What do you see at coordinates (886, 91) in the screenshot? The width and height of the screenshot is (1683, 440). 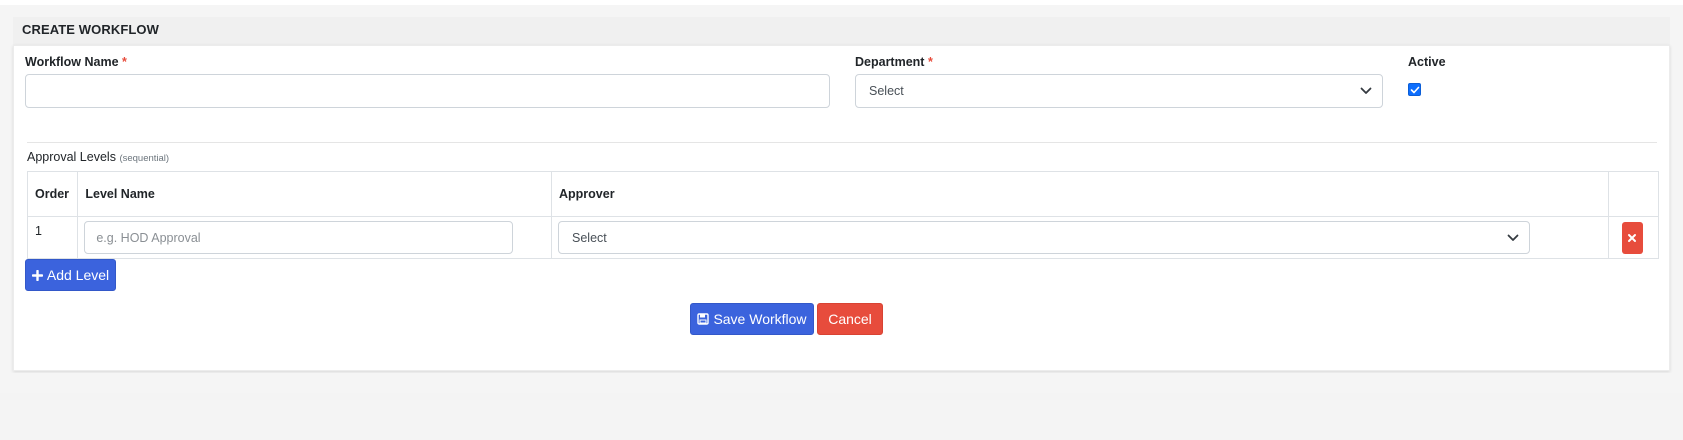 I see `department-selected-value: Select` at bounding box center [886, 91].